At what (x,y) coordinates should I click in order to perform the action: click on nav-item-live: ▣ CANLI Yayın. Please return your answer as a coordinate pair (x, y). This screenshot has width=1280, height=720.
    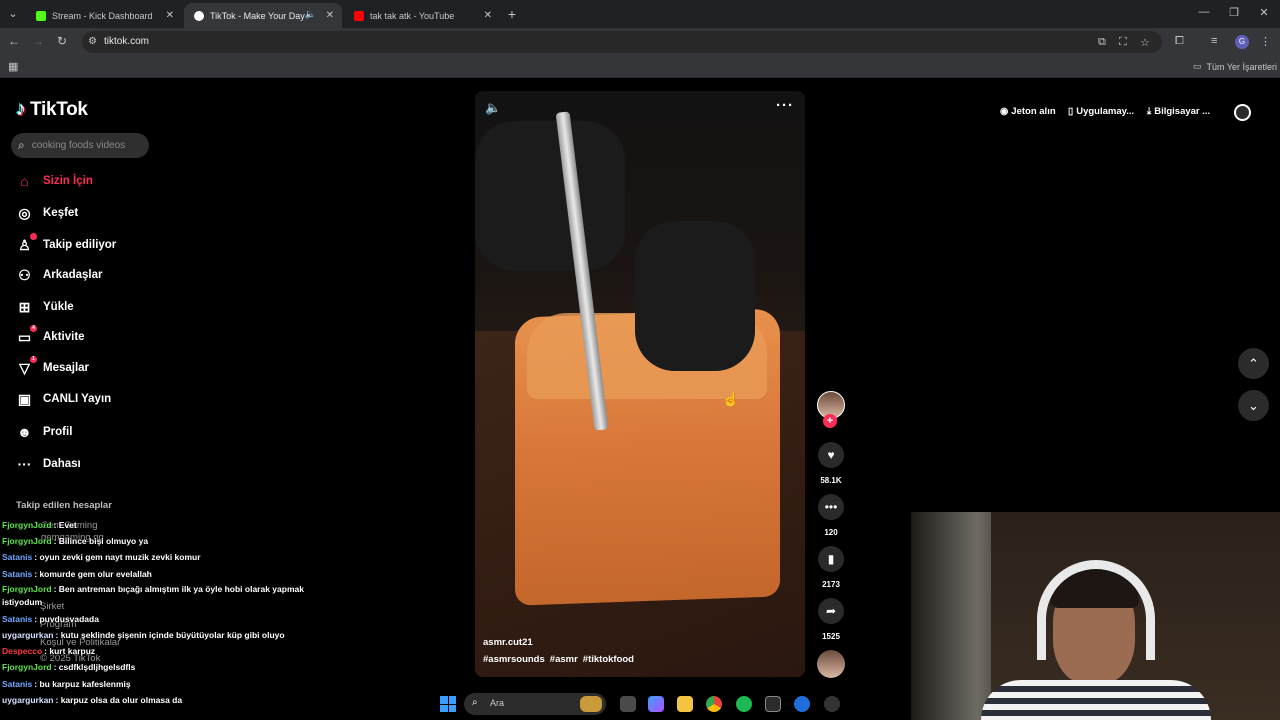
    Looking at the image, I should click on (63, 399).